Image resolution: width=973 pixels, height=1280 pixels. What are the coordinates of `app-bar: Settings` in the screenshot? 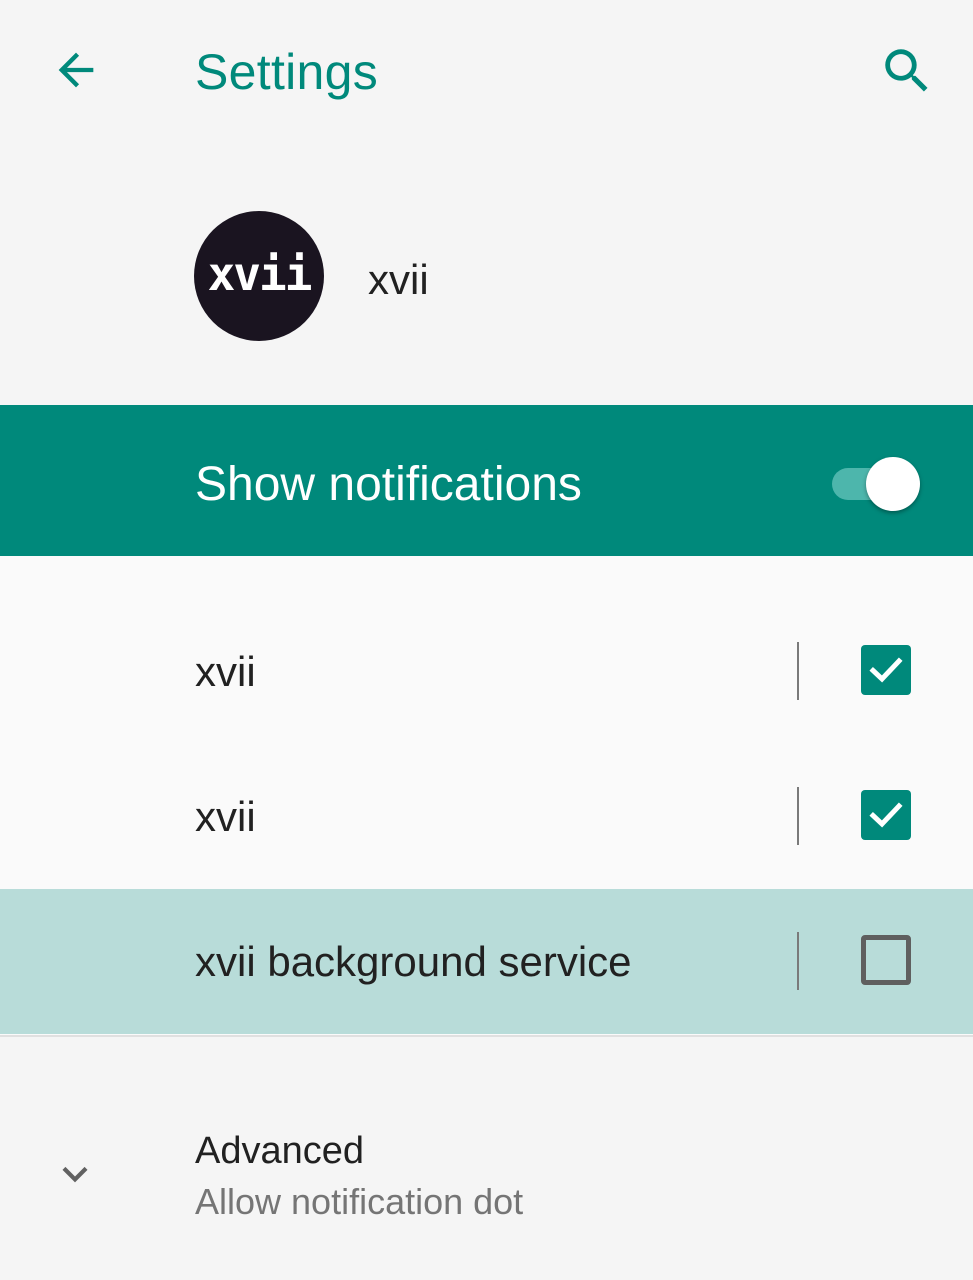 It's located at (486, 72).